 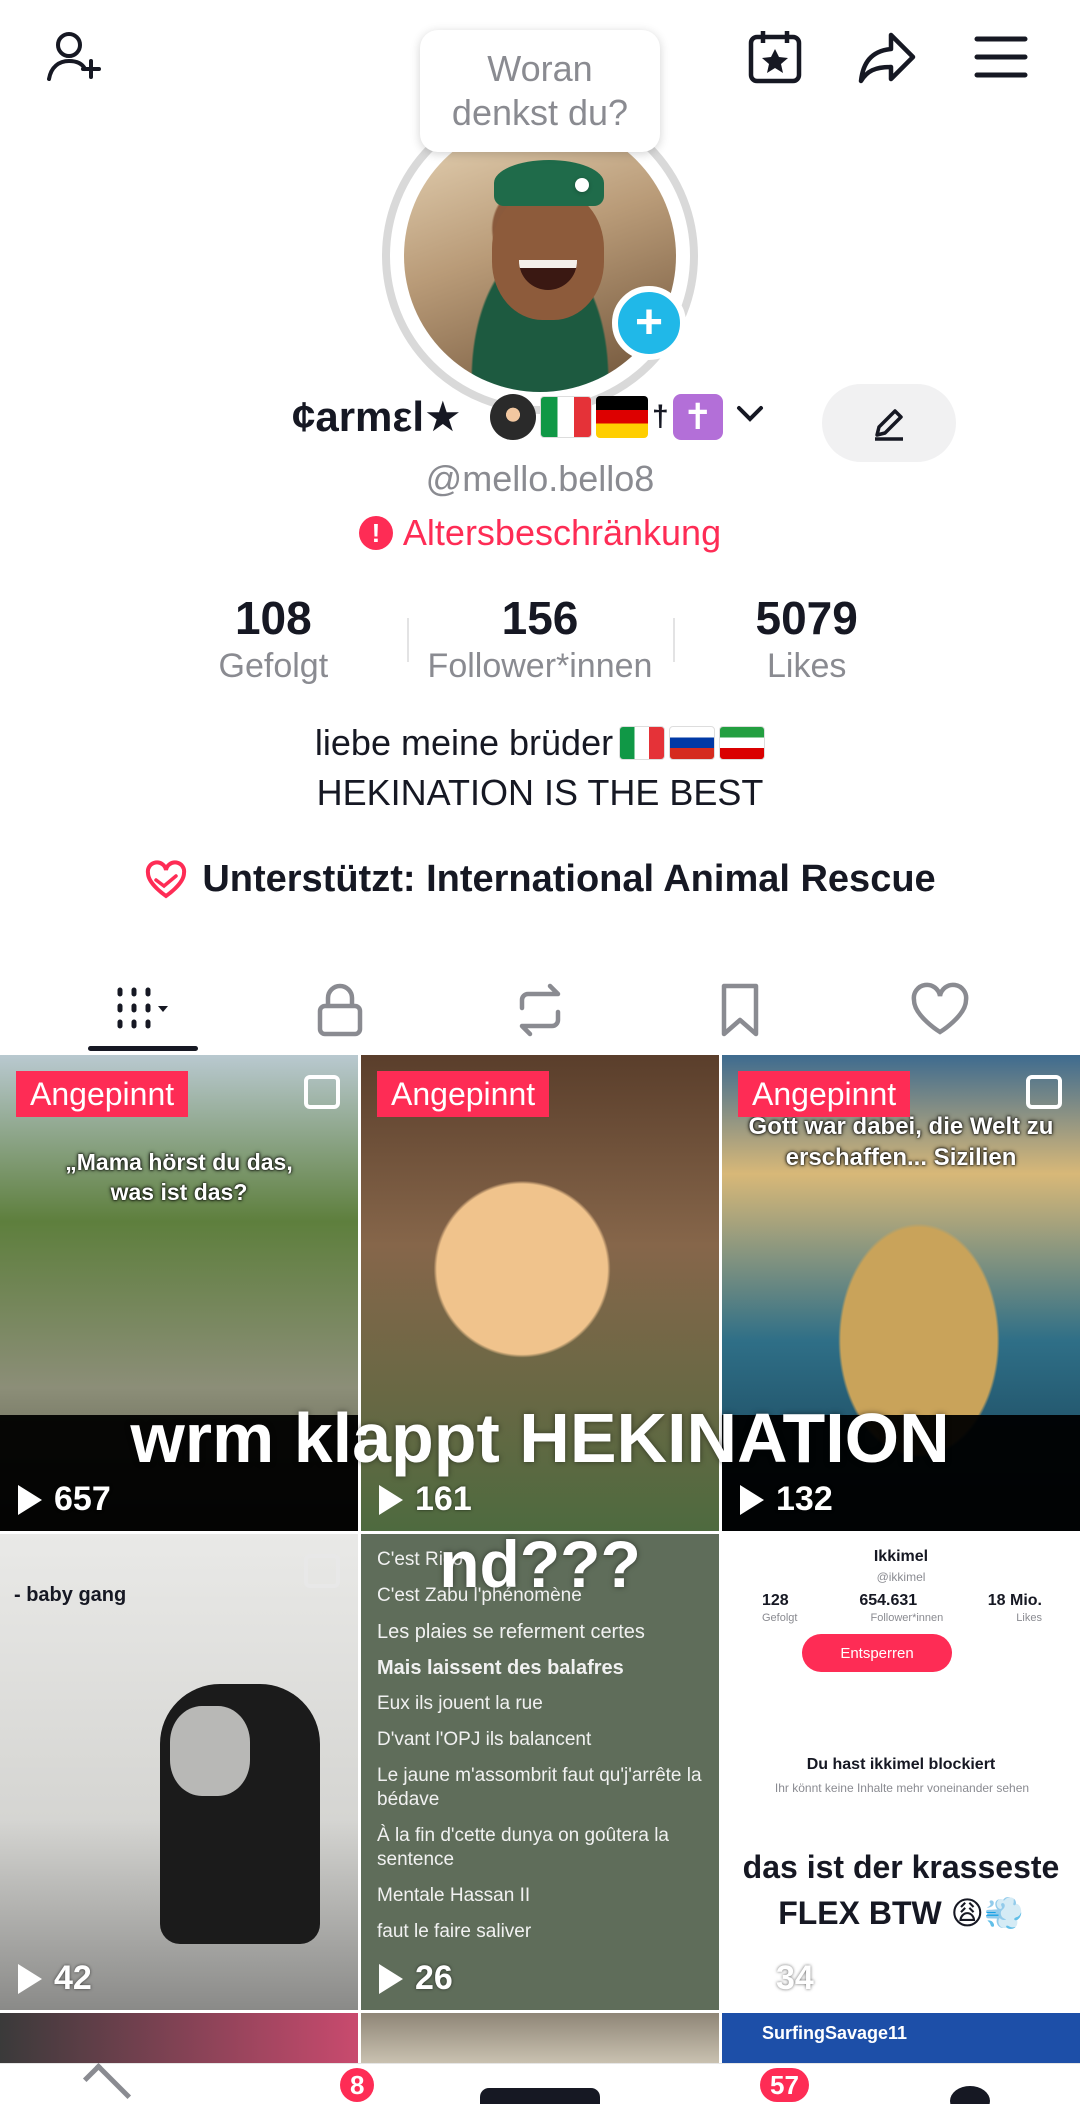 What do you see at coordinates (179, 1177) in the screenshot?
I see `tile-text: „Mama hörst du das, was ist das?` at bounding box center [179, 1177].